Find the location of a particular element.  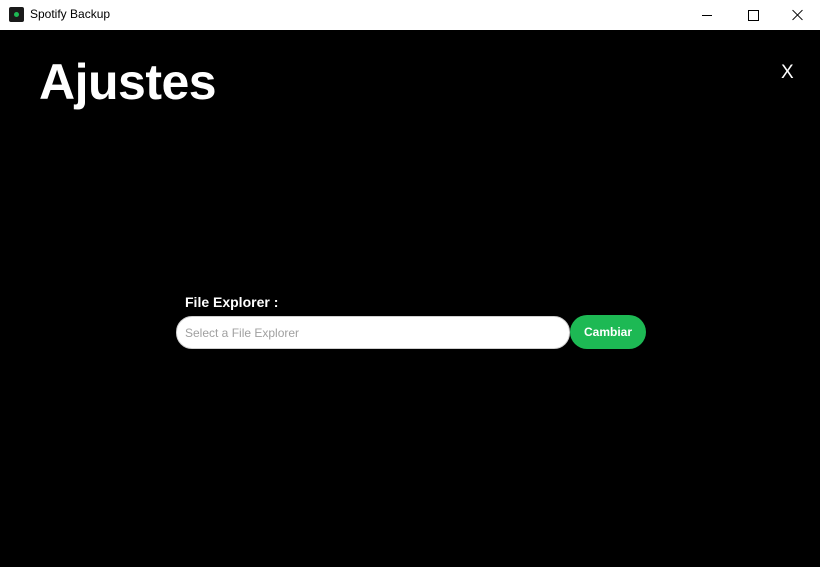

app-icon-dot is located at coordinates (16, 14).